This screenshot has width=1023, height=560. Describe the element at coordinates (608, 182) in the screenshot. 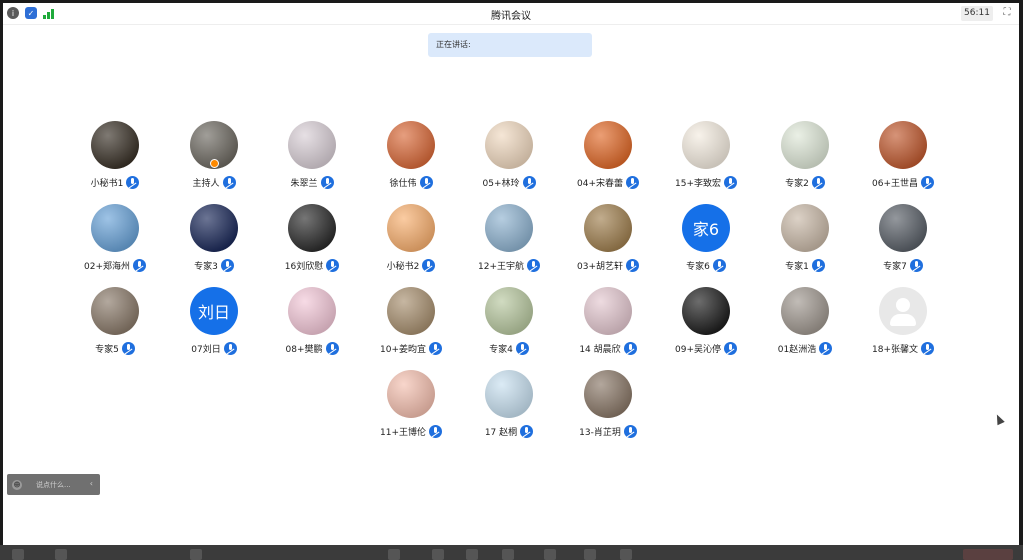

I see `participant-name-row: 04+宋春蕾` at that location.